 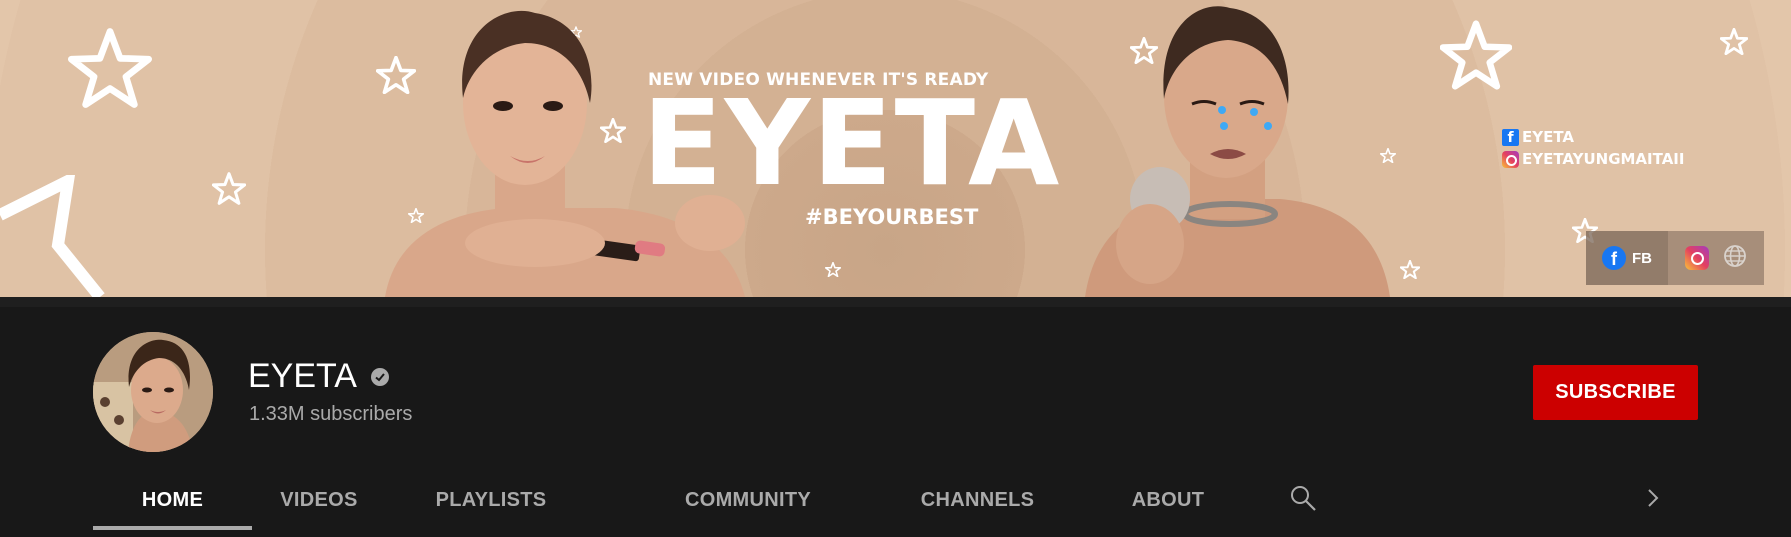 What do you see at coordinates (852, 143) in the screenshot?
I see `banner-title: EYETA` at bounding box center [852, 143].